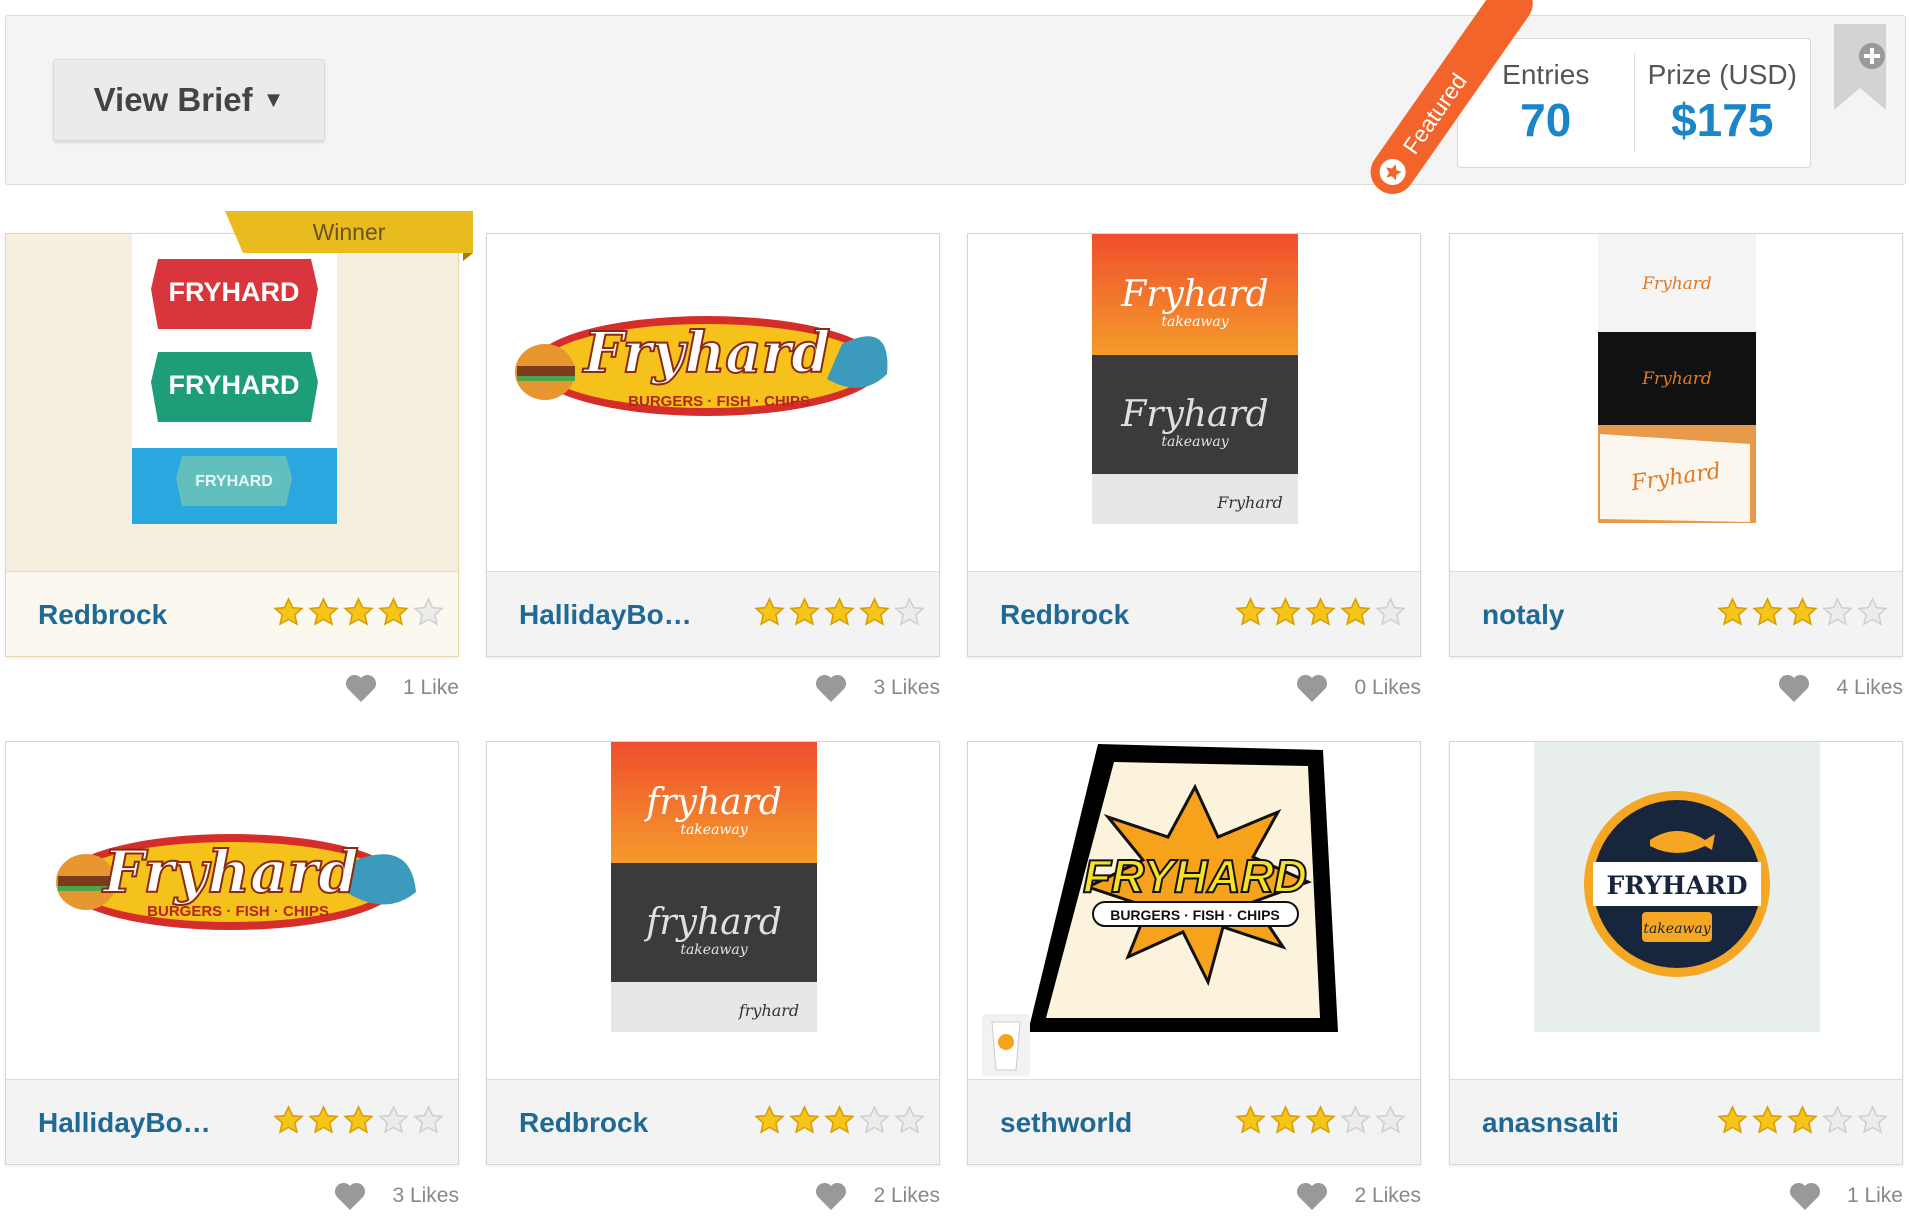 The height and width of the screenshot is (1225, 1910). What do you see at coordinates (232, 402) in the screenshot?
I see `entry-thumbnail: FRYHARD FRYHARD FRYHARD` at bounding box center [232, 402].